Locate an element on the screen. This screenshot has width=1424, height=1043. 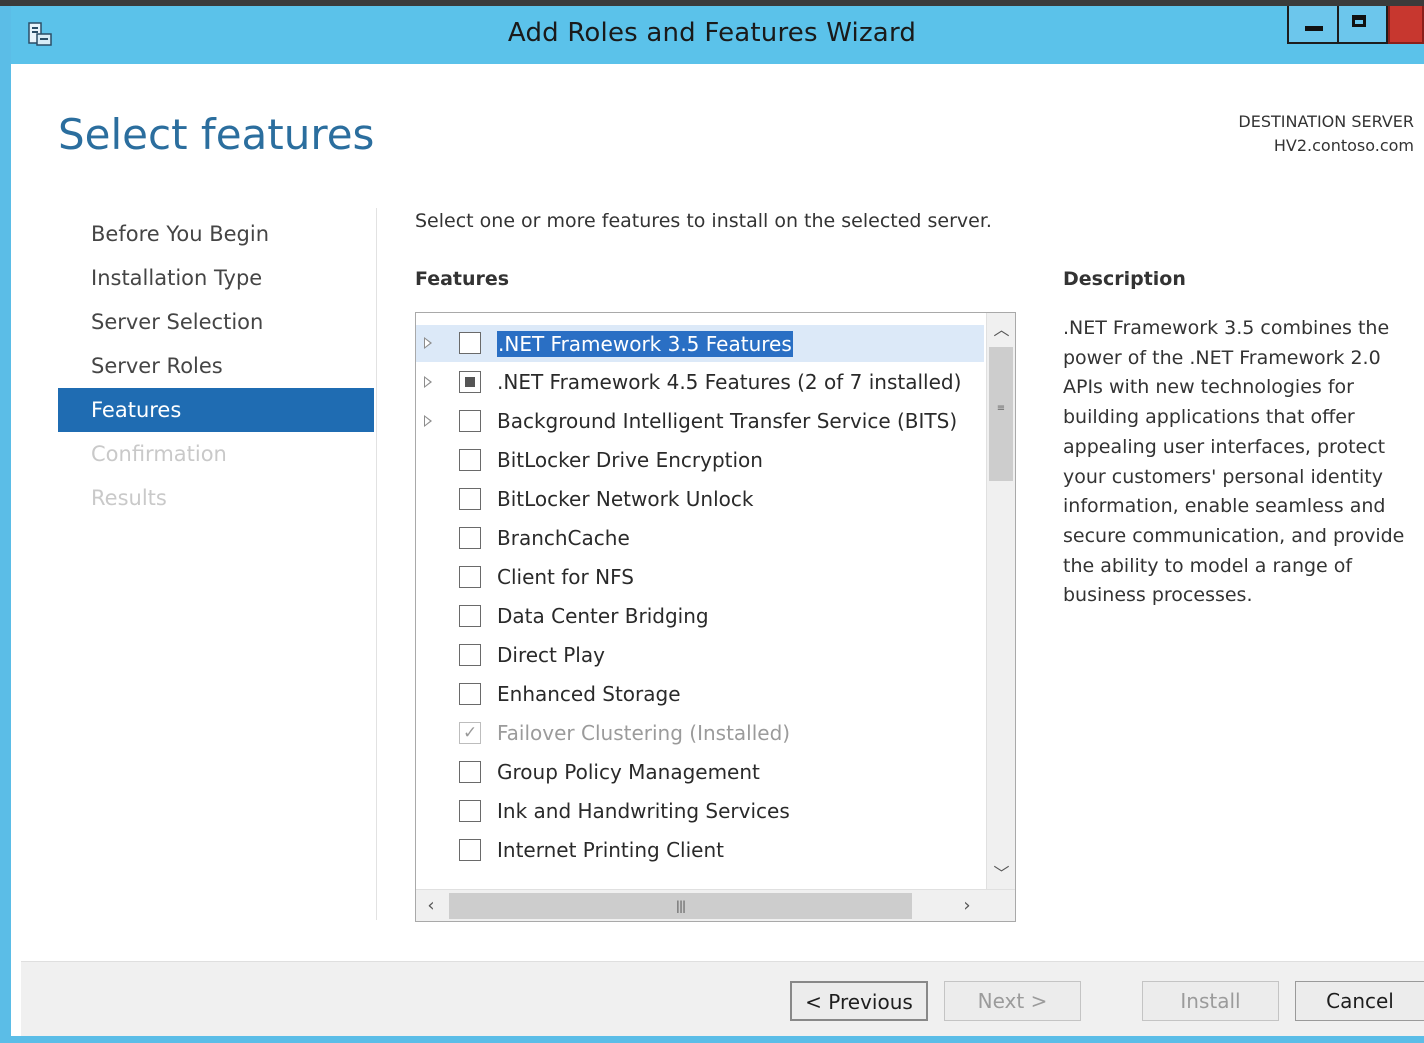
feature-label: Failover Clustering (Installed) is located at coordinates (644, 733).